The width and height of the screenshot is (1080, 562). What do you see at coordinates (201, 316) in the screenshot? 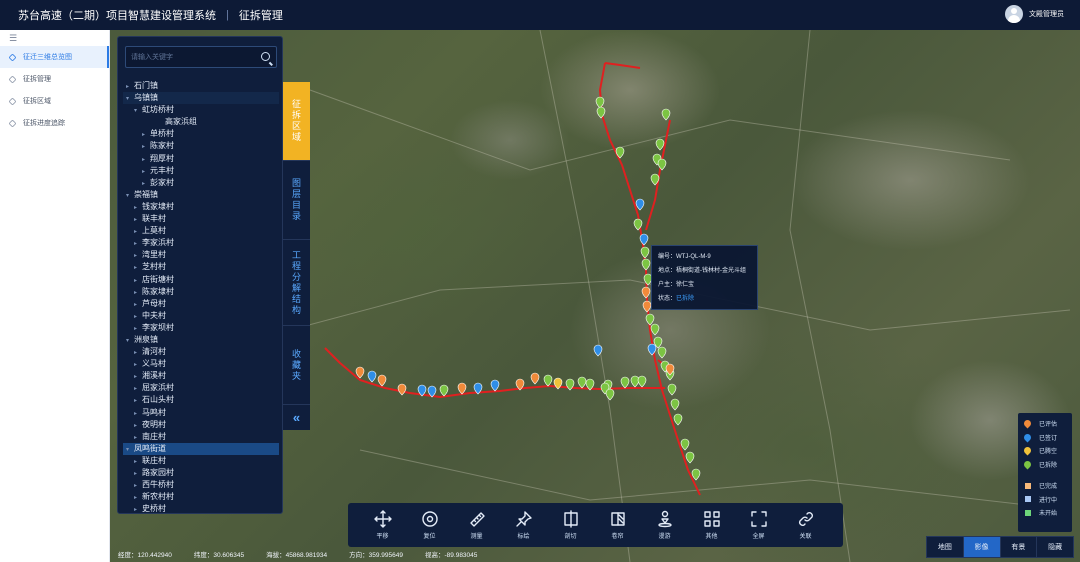
I see `tree-node: ▸ 中夫村` at bounding box center [201, 316].